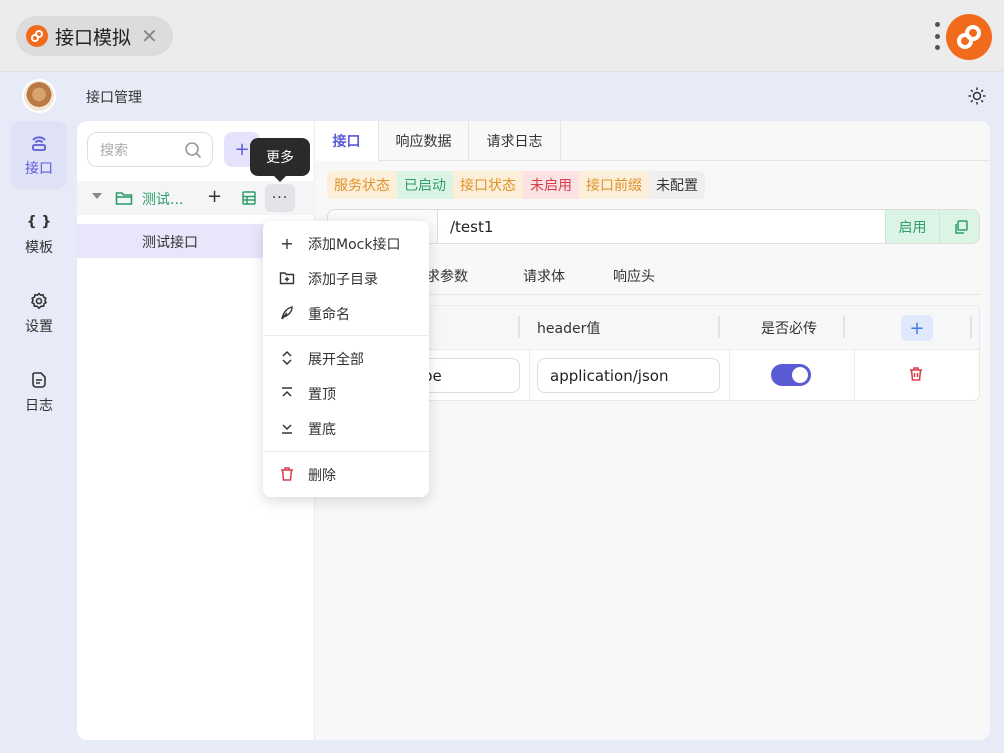 The height and width of the screenshot is (753, 1004). What do you see at coordinates (544, 276) in the screenshot?
I see `subtab-request-body: 请求体` at bounding box center [544, 276].